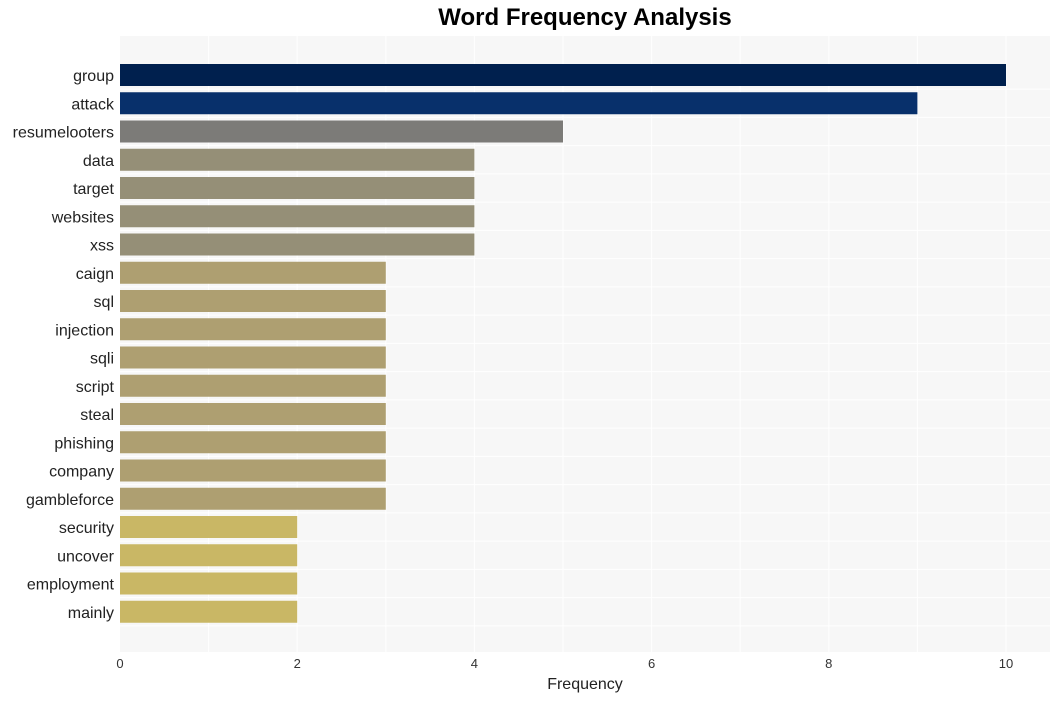 The height and width of the screenshot is (701, 1060). Describe the element at coordinates (563, 75) in the screenshot. I see `bar-group` at that location.